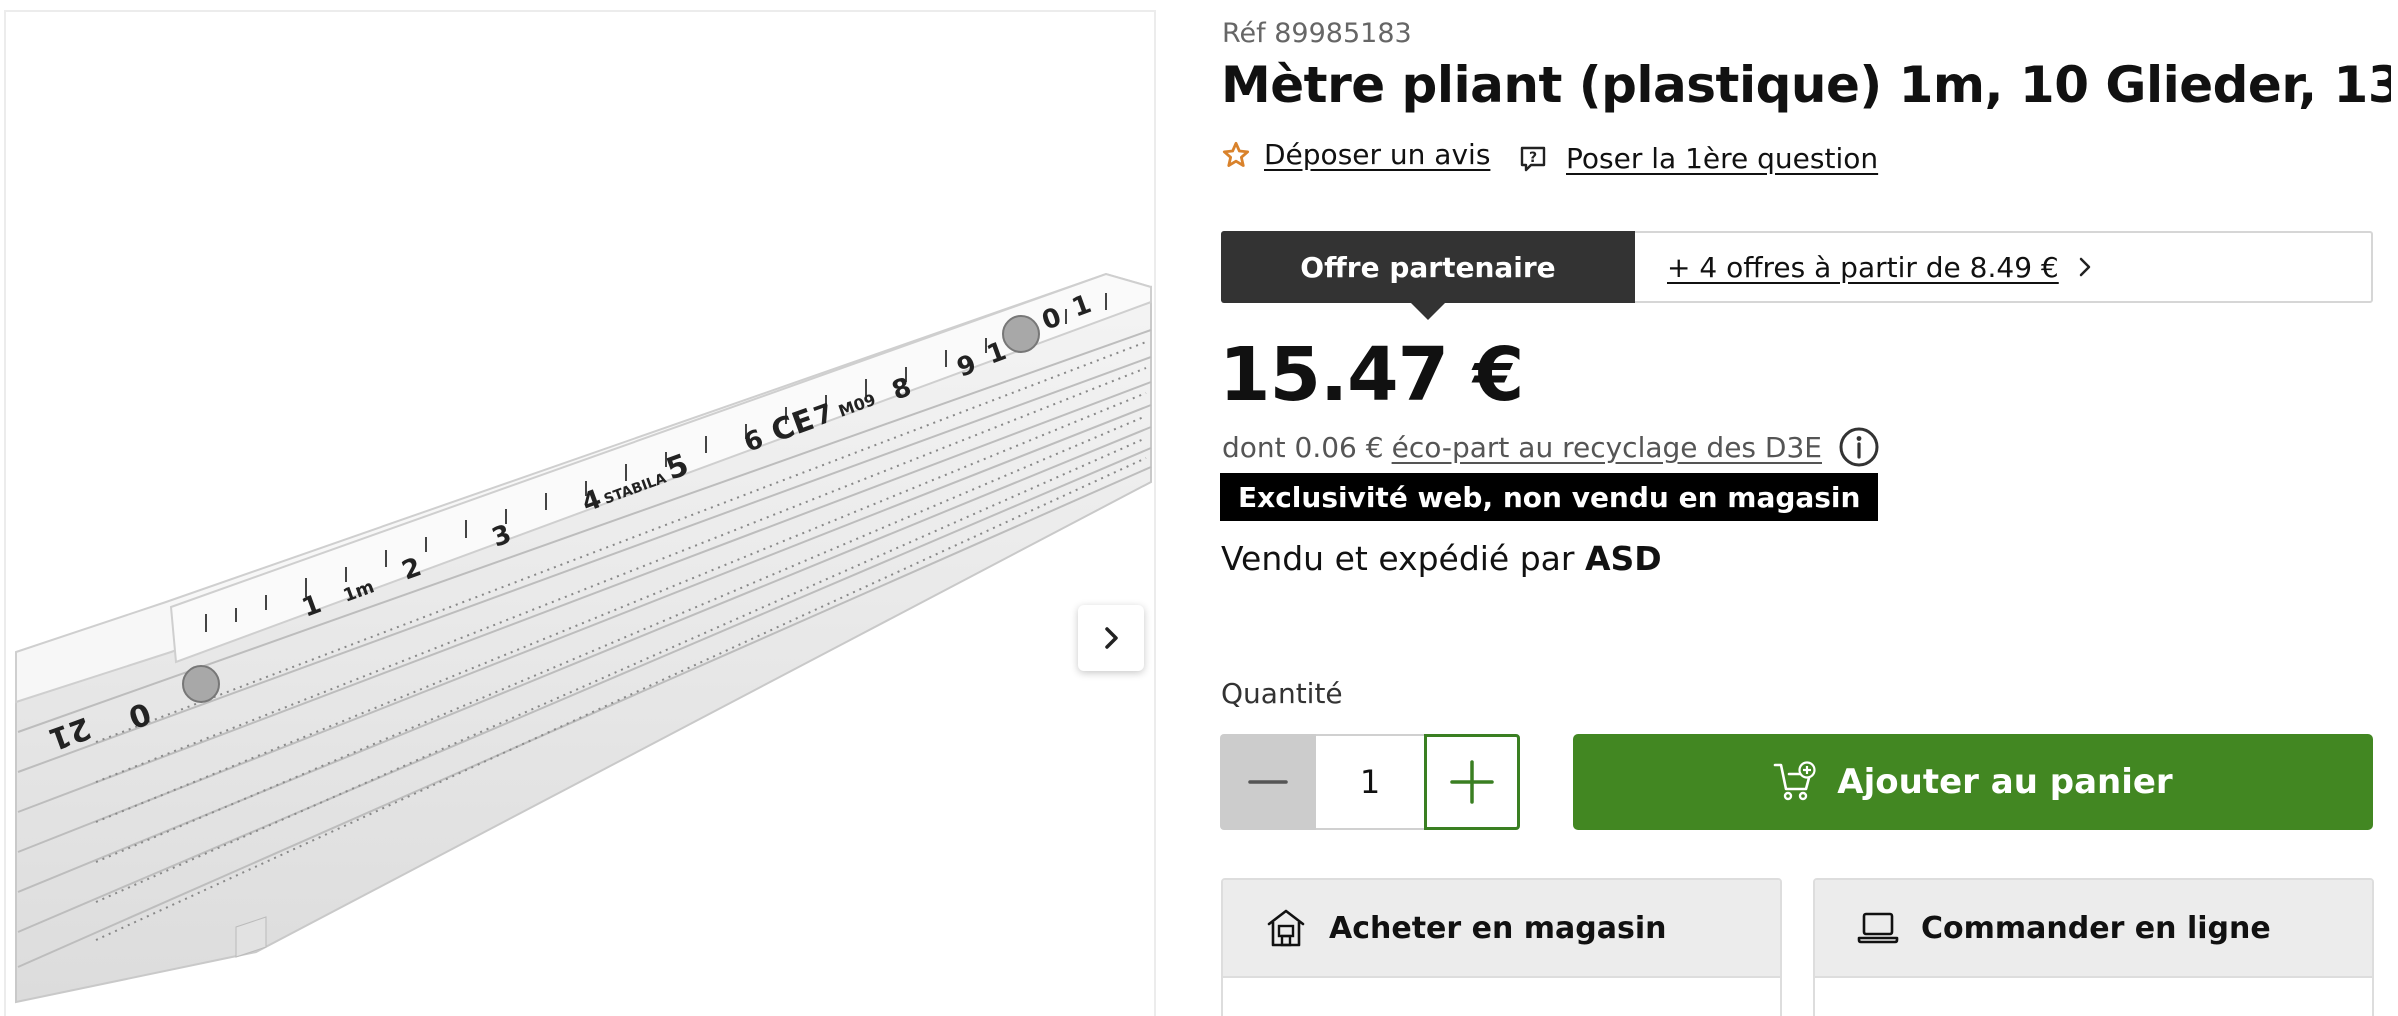 The width and height of the screenshot is (2398, 1016). I want to click on order-online-body, so click(2093, 997).